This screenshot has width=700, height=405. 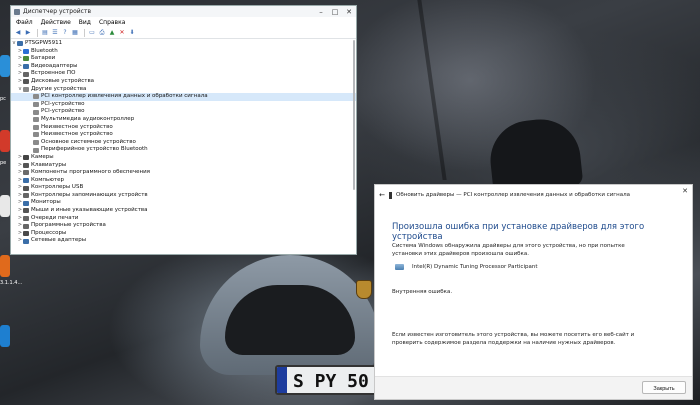 What do you see at coordinates (24, 22) in the screenshot?
I see `menu-file: Файл` at bounding box center [24, 22].